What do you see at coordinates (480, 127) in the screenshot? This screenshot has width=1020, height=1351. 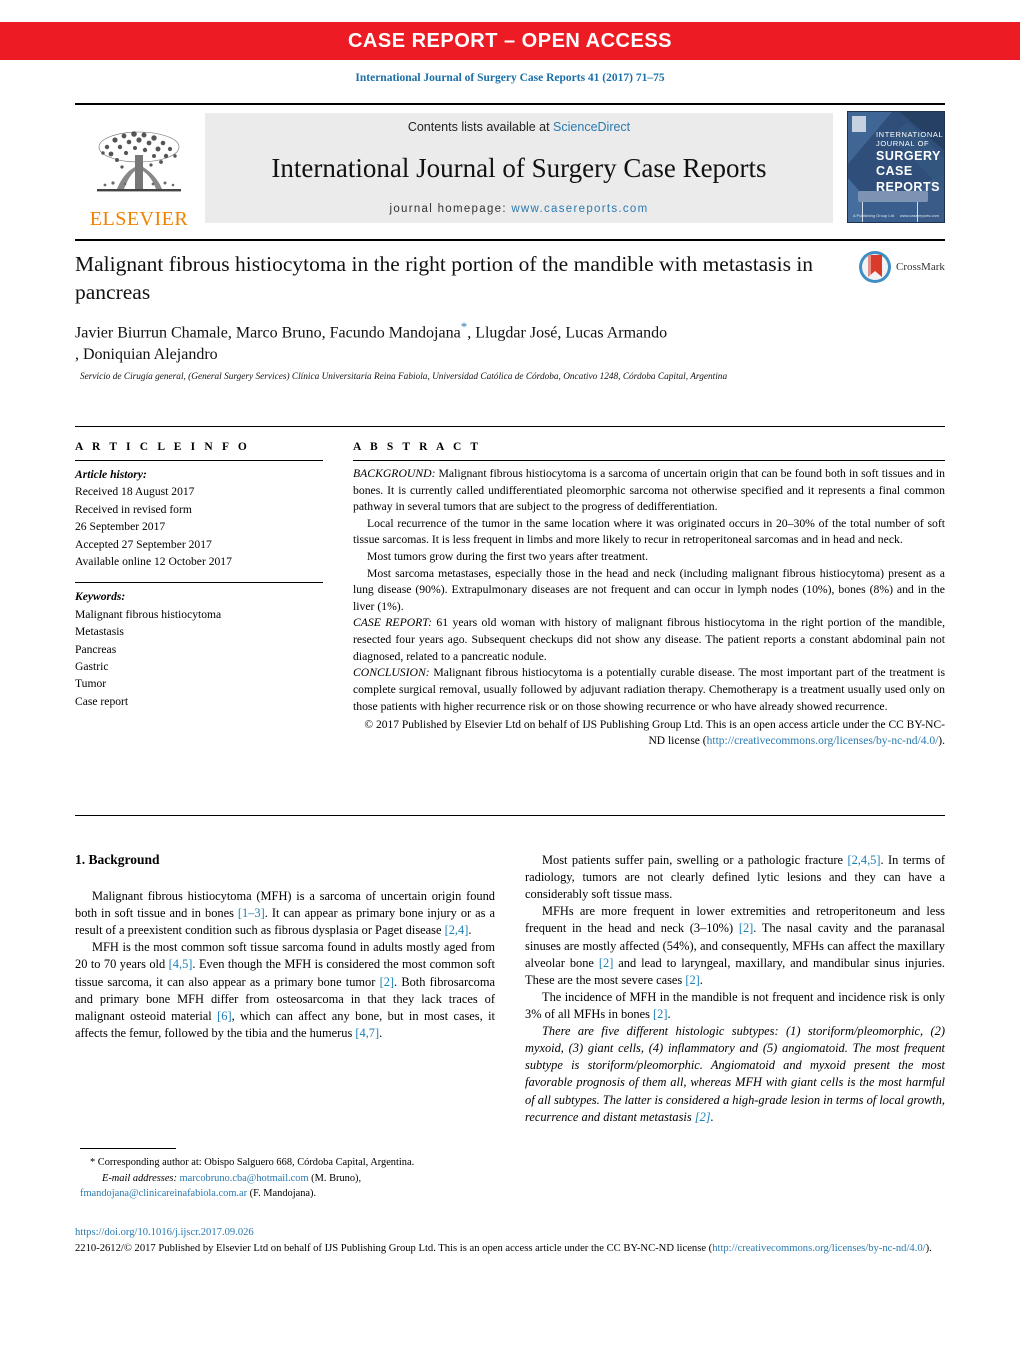 I see `contents-prefix: Contents lists available at` at bounding box center [480, 127].